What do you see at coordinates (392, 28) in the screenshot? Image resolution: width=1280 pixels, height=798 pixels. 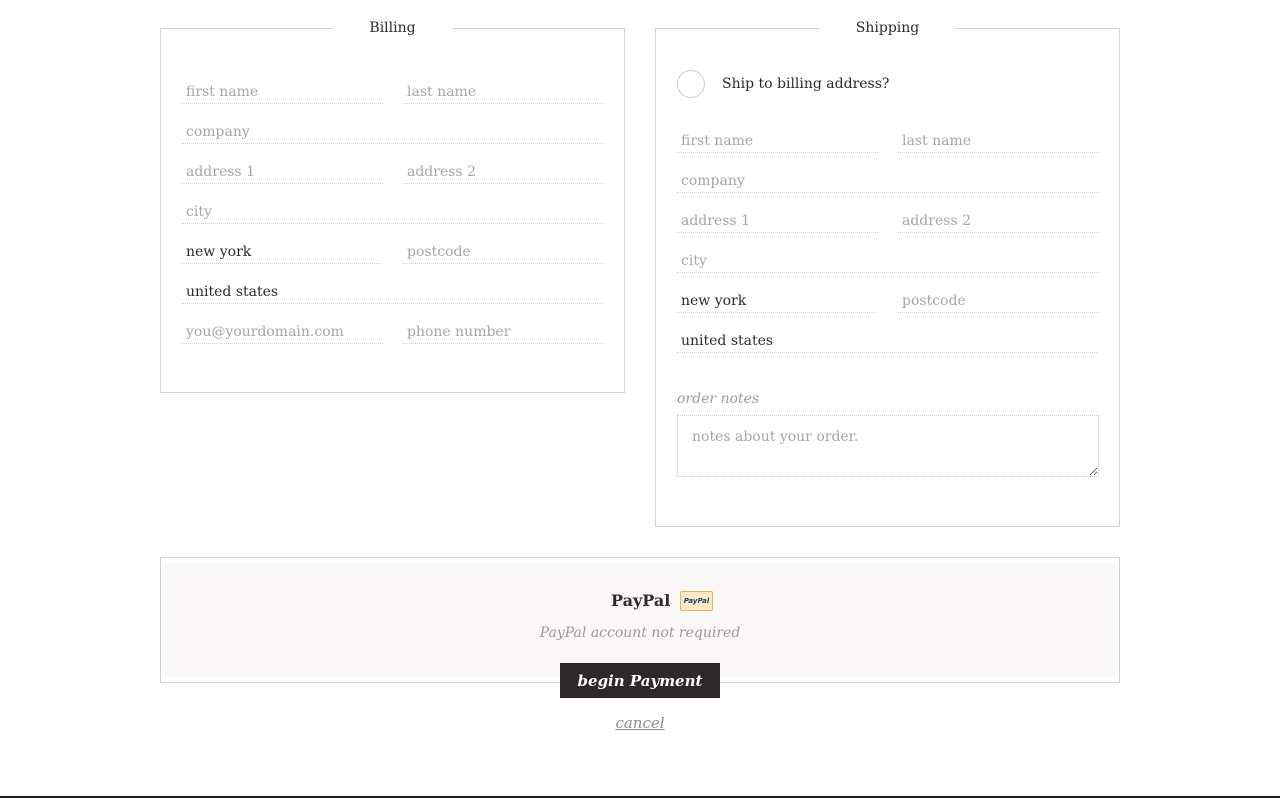 I see `billing-legend: Billing` at bounding box center [392, 28].